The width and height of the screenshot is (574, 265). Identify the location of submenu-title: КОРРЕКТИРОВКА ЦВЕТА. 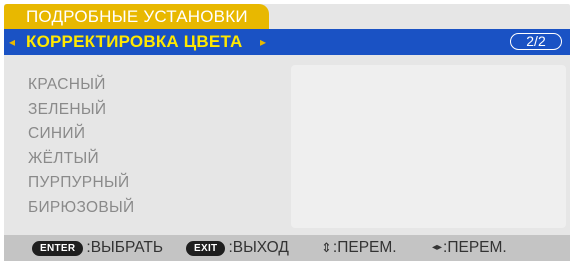
(134, 42).